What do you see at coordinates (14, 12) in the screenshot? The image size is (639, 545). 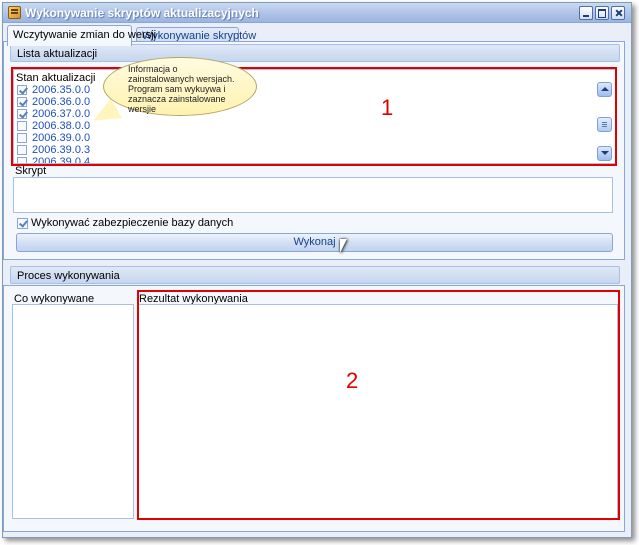 I see `app-icon` at bounding box center [14, 12].